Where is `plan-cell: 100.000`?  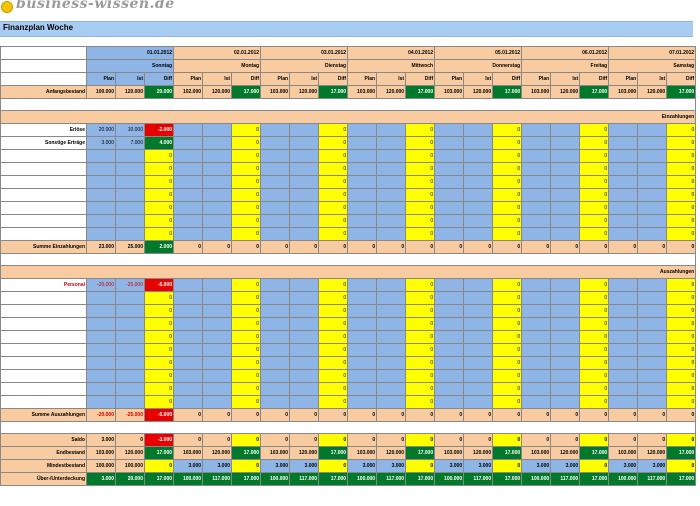
plan-cell: 100.000 is located at coordinates (101, 92).